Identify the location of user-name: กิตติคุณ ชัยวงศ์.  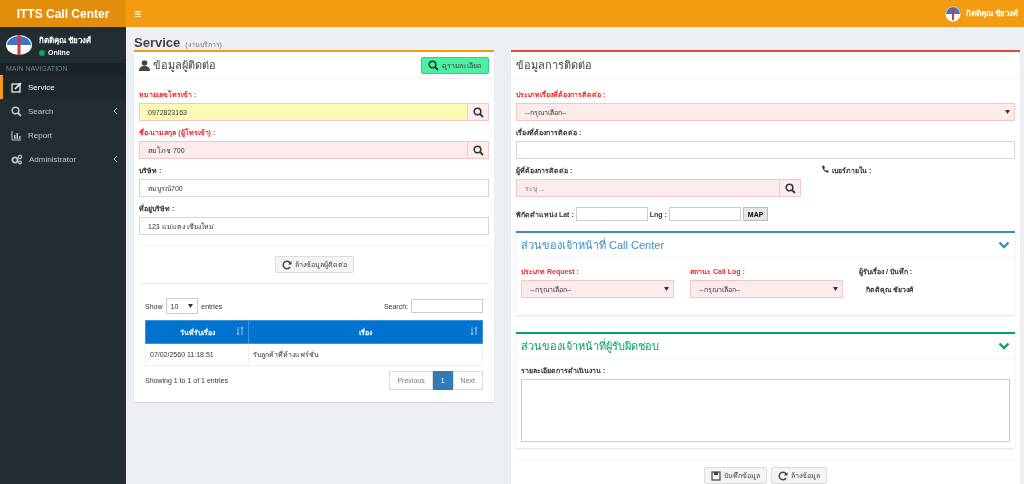
(65, 40).